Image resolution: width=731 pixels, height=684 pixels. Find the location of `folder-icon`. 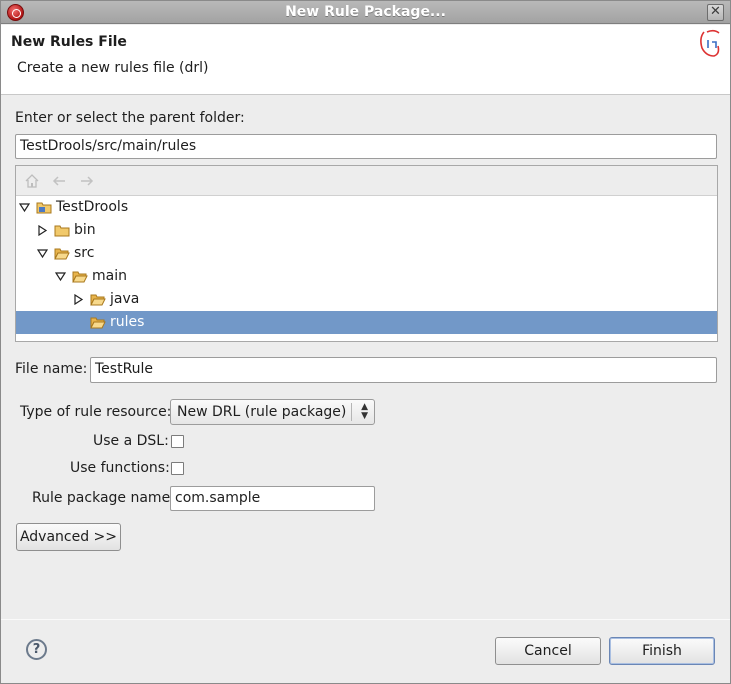

folder-icon is located at coordinates (62, 231).